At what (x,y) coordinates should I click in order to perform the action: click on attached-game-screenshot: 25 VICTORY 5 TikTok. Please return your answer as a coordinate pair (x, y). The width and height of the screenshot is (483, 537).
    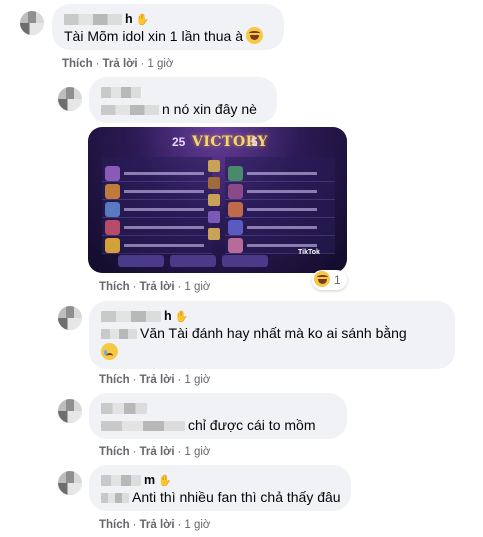
    Looking at the image, I should click on (217, 200).